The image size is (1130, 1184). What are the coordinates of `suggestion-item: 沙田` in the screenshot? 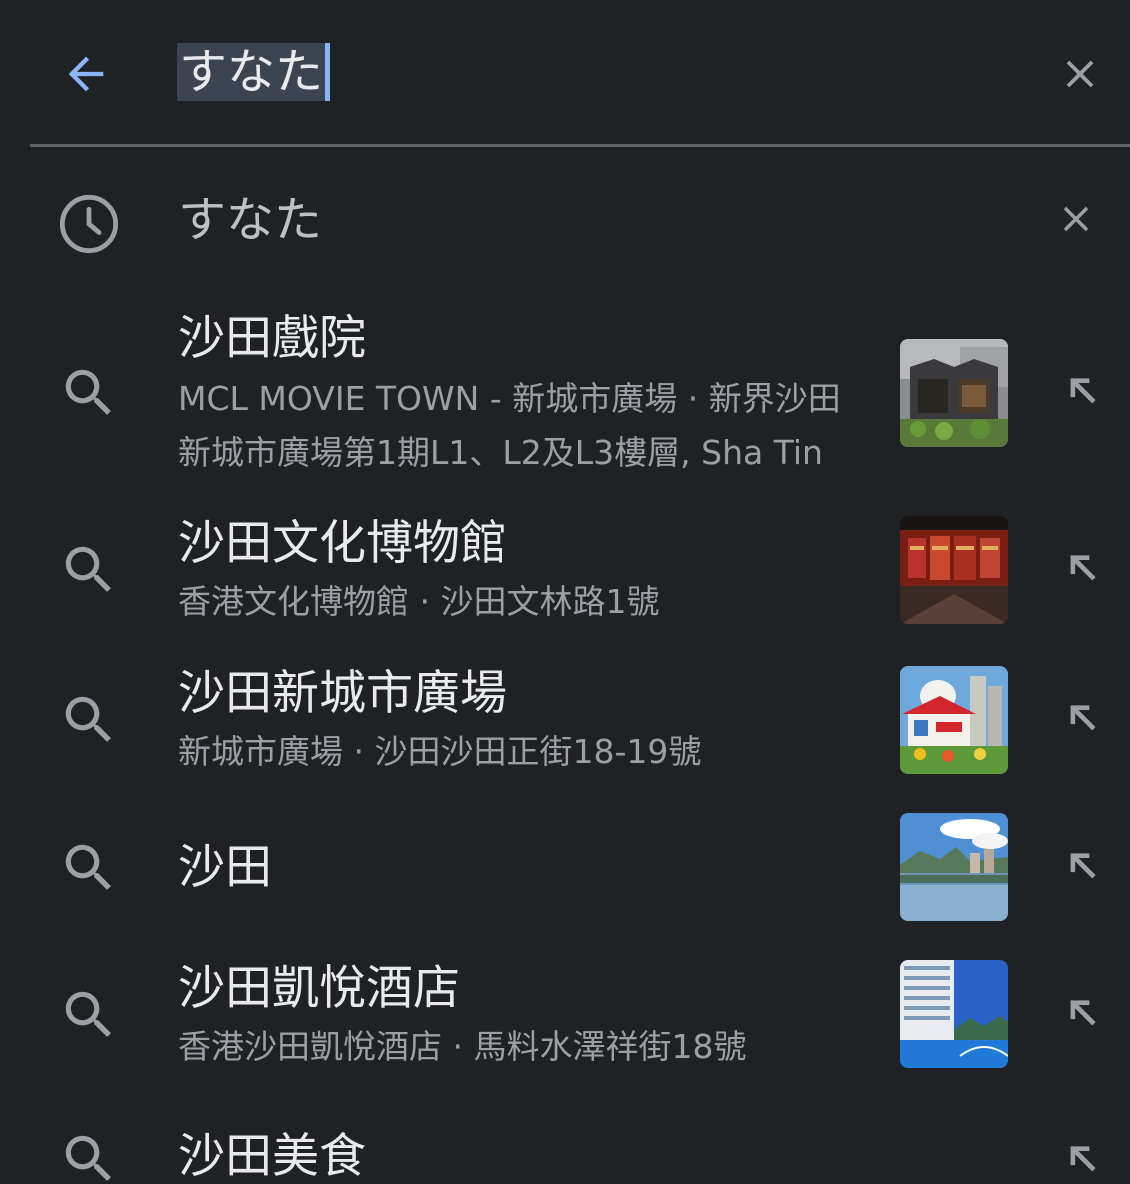 It's located at (565, 870).